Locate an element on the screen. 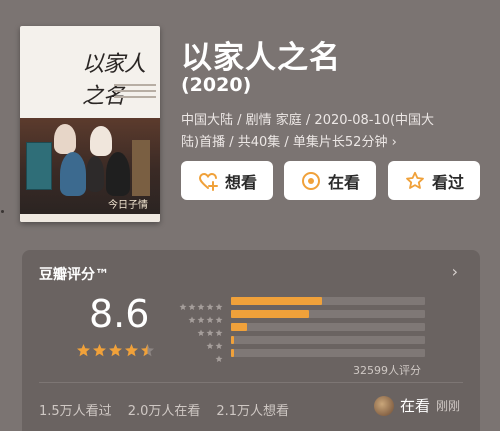 This screenshot has width=500, height=431. poster-scene: 今日子情 is located at coordinates (90, 166).